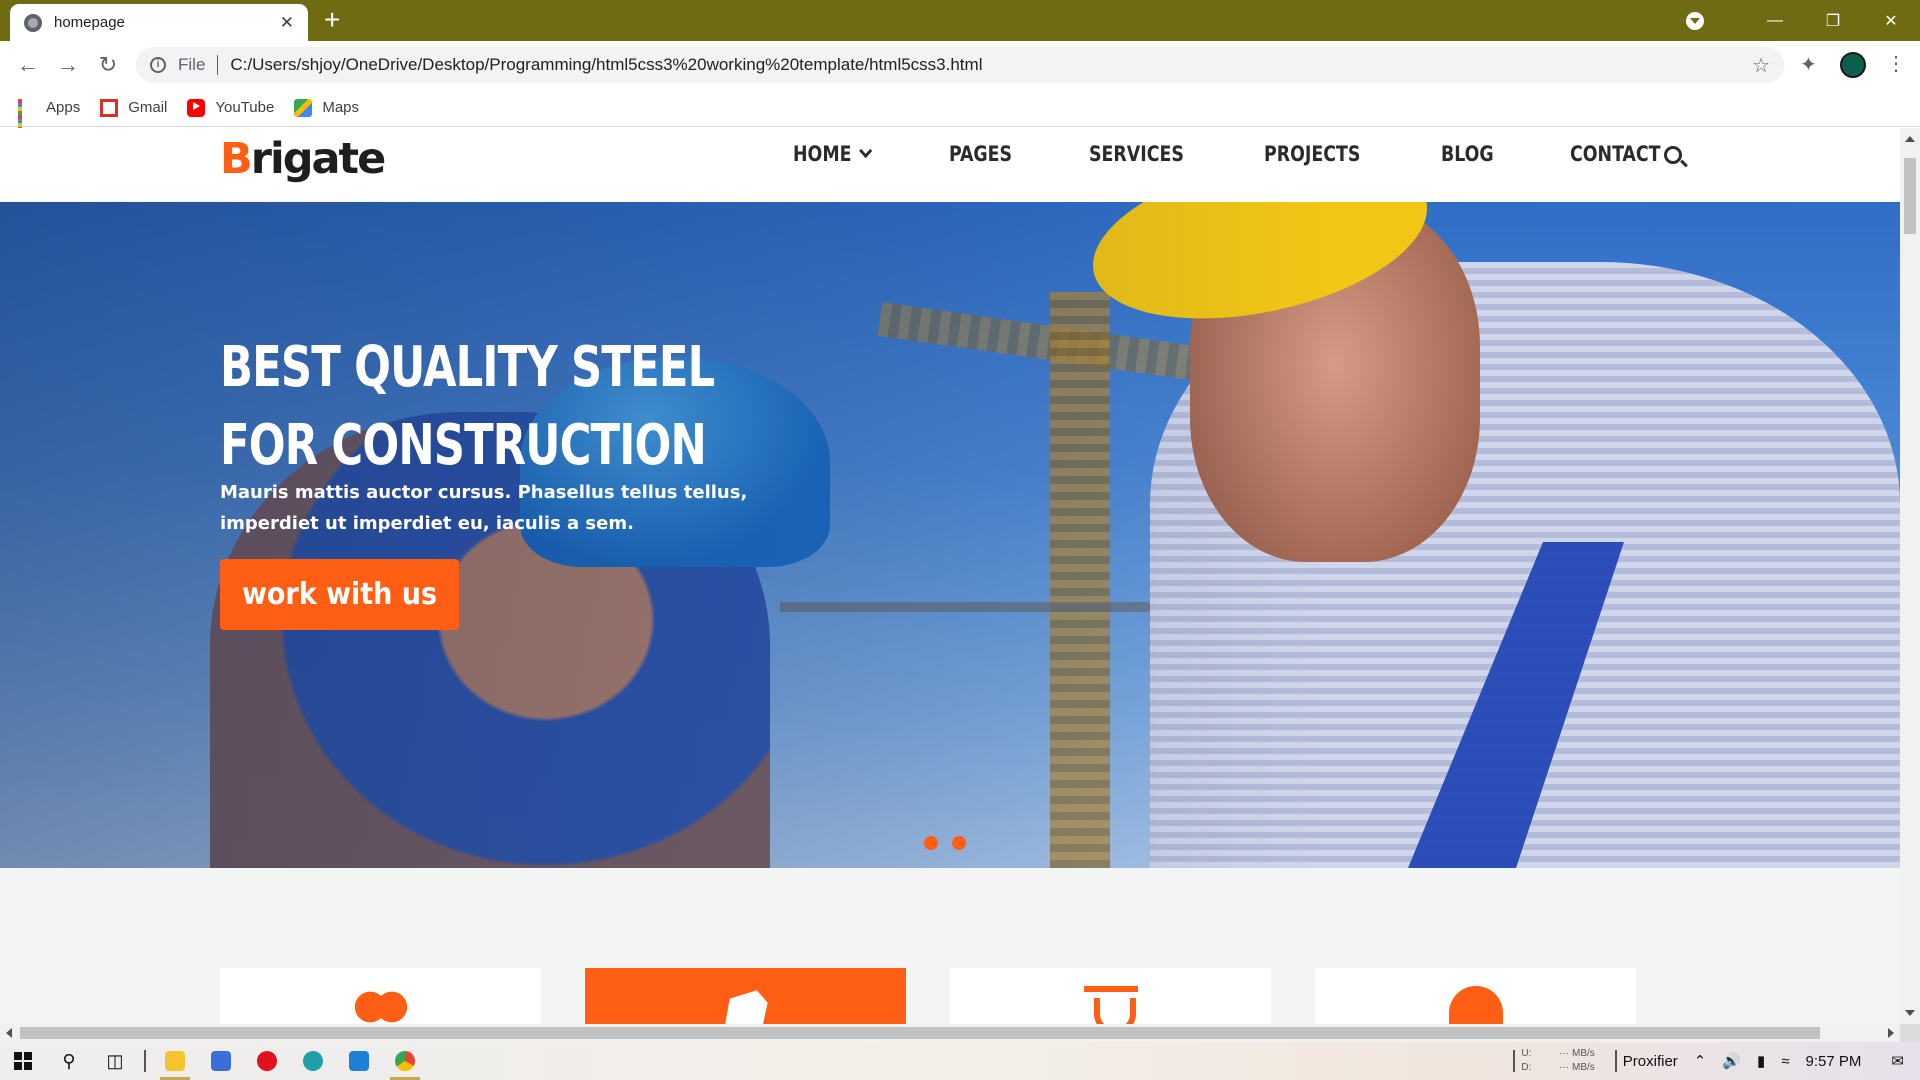 This screenshot has height=1080, width=1920. I want to click on task-view-icon: ◫, so click(115, 1061).